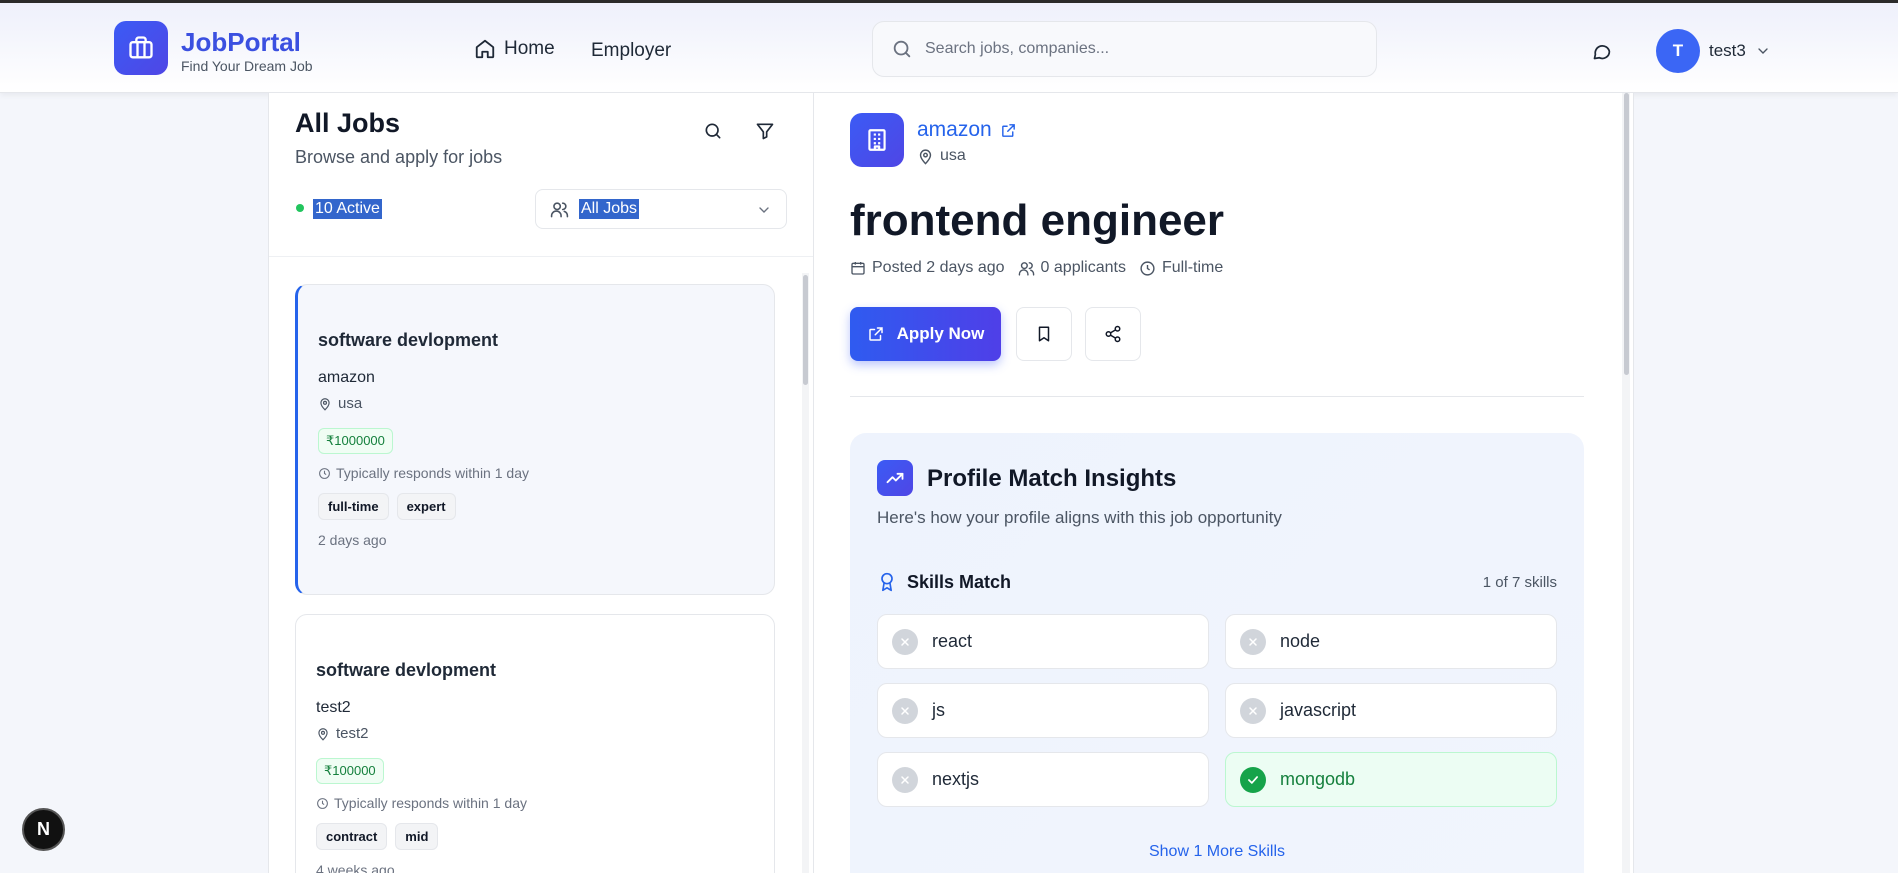 This screenshot has width=1898, height=873. What do you see at coordinates (352, 733) in the screenshot?
I see `job-card-location-text: test2` at bounding box center [352, 733].